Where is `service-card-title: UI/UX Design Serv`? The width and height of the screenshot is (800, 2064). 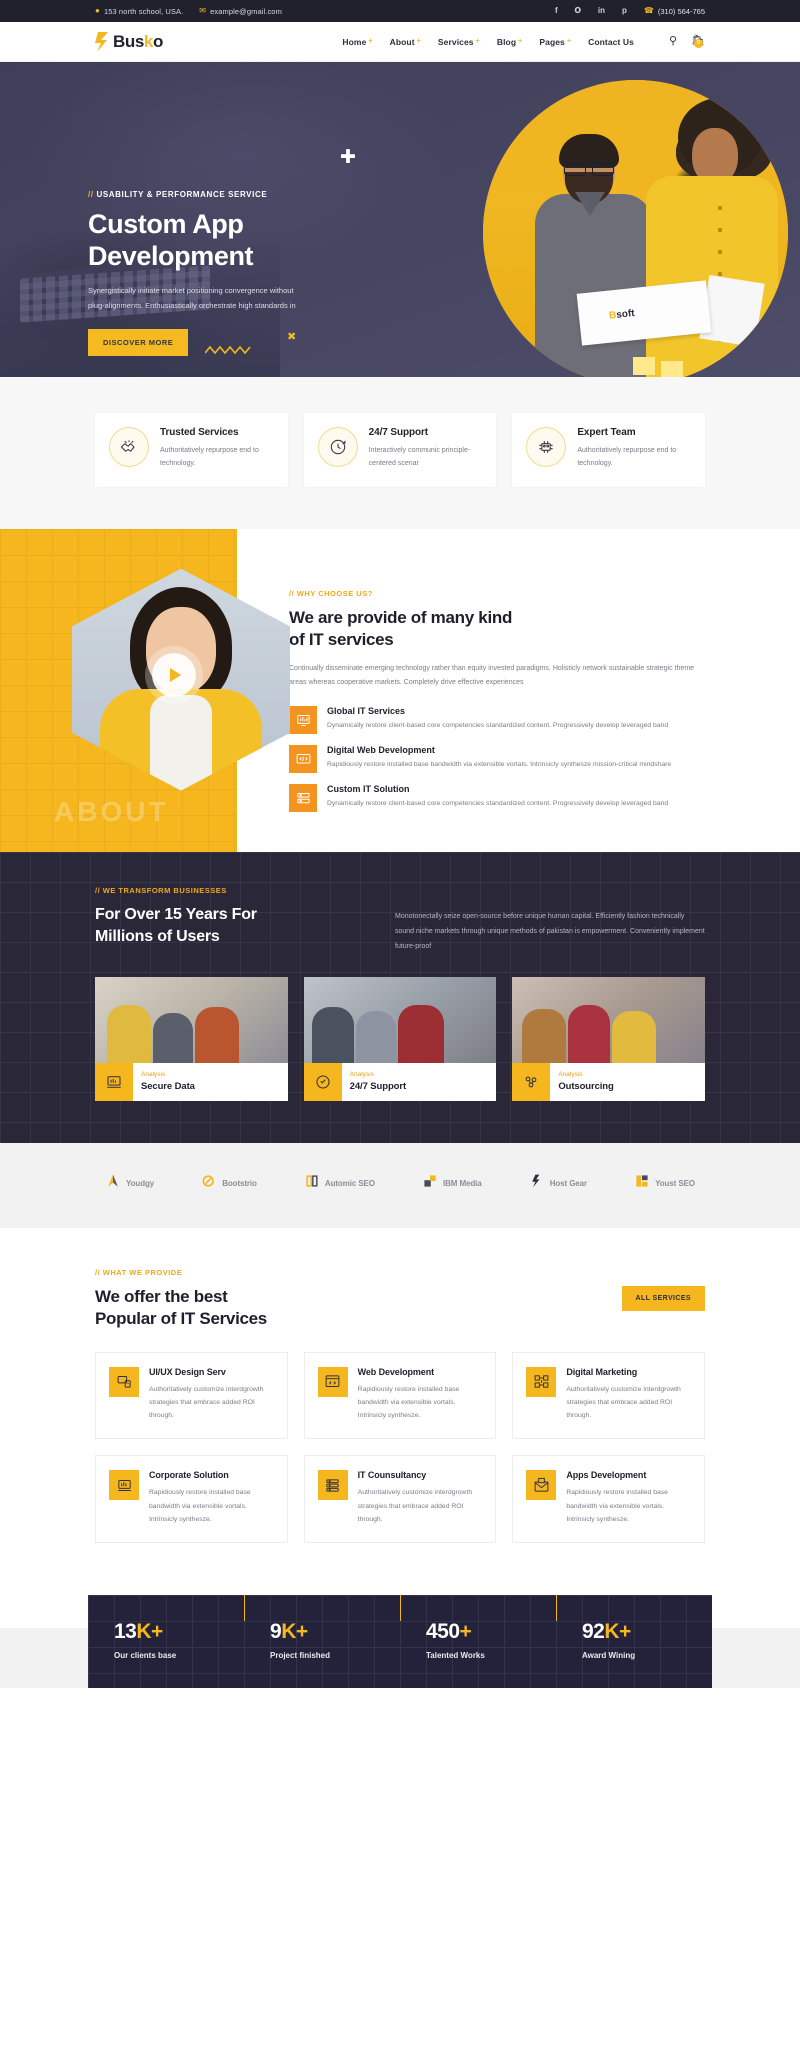
service-card-title: UI/UX Design Serv is located at coordinates (187, 1371).